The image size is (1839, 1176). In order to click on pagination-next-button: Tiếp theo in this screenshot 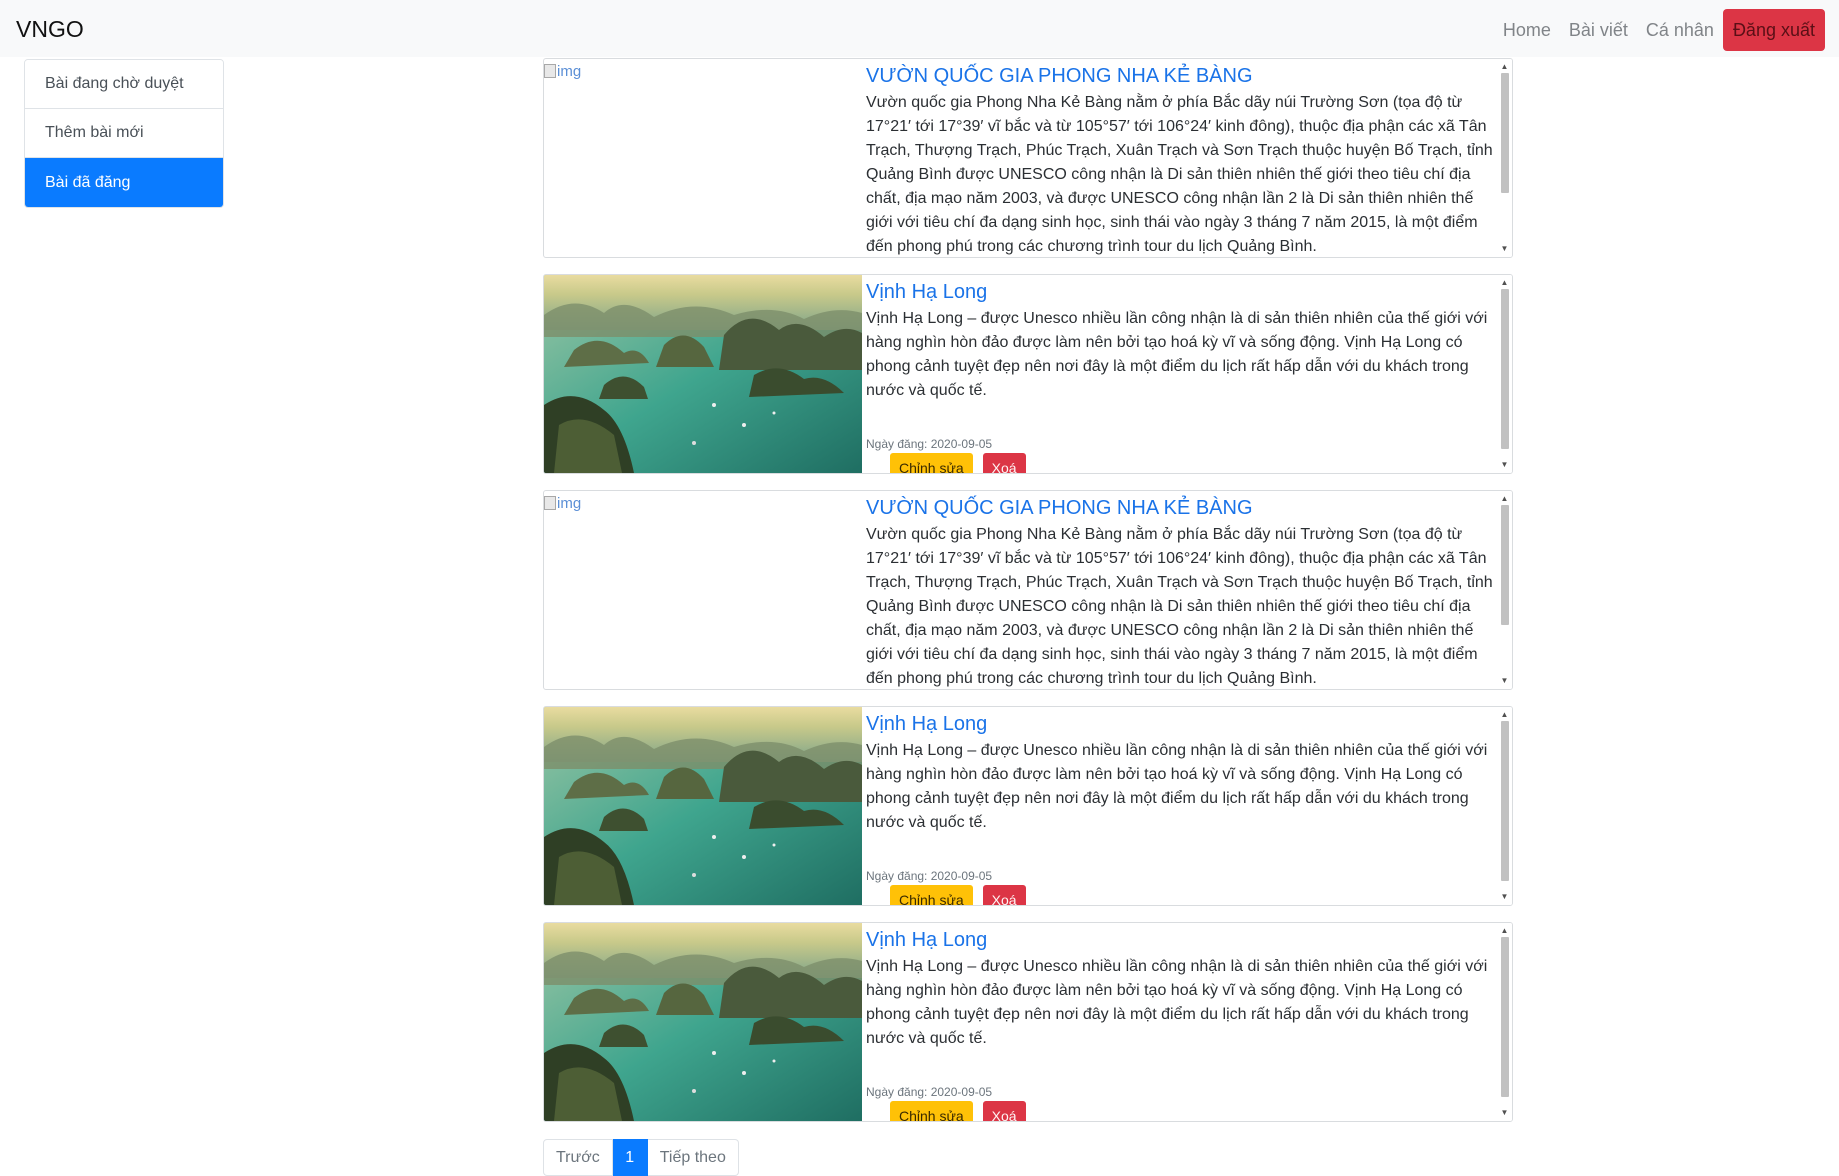, I will do `click(693, 1157)`.